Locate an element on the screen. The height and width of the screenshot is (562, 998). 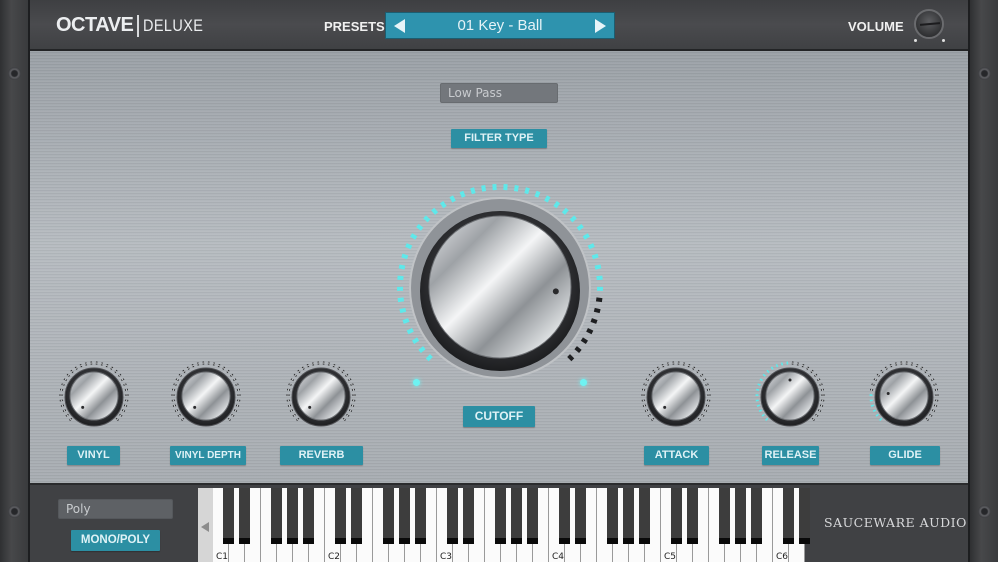
filter-type-dropdown: Low Pass is located at coordinates (499, 93).